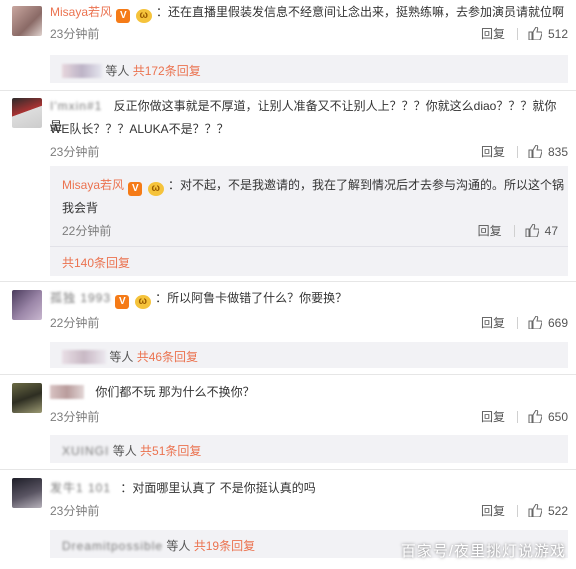 This screenshot has height=569, width=576. Describe the element at coordinates (175, 392) in the screenshot. I see `comment-text: 你们都不玩 那为什么不换你？` at that location.